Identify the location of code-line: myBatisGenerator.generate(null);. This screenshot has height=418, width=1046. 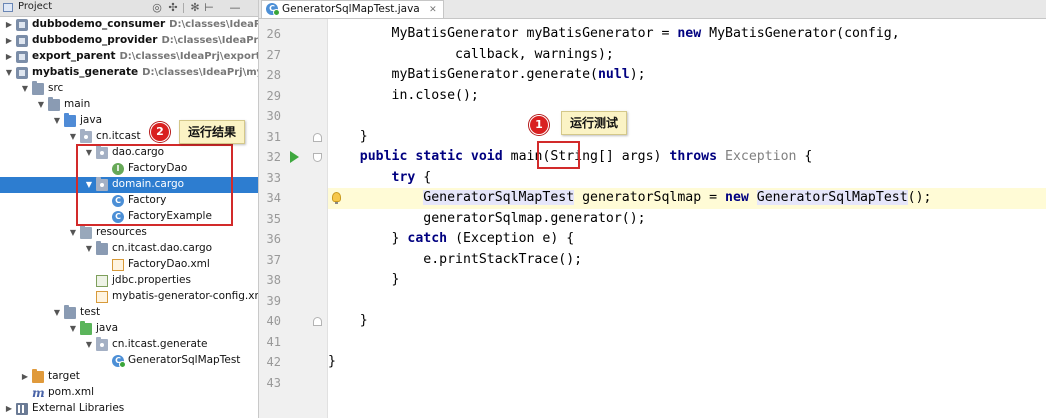
(687, 75).